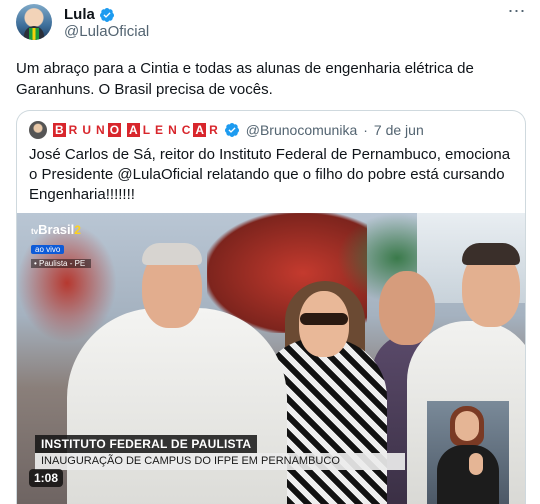 Image resolution: width=540 pixels, height=504 pixels. What do you see at coordinates (38, 130) in the screenshot?
I see `quoted-author-avatar` at bounding box center [38, 130].